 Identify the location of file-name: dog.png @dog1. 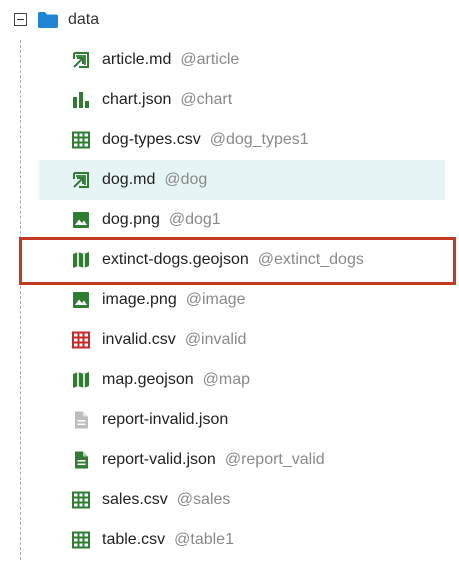
(161, 220).